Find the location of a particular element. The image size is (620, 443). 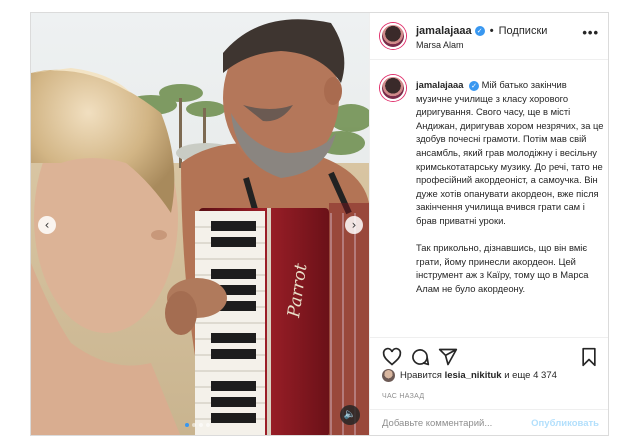

likes-and: и еще is located at coordinates (517, 375).